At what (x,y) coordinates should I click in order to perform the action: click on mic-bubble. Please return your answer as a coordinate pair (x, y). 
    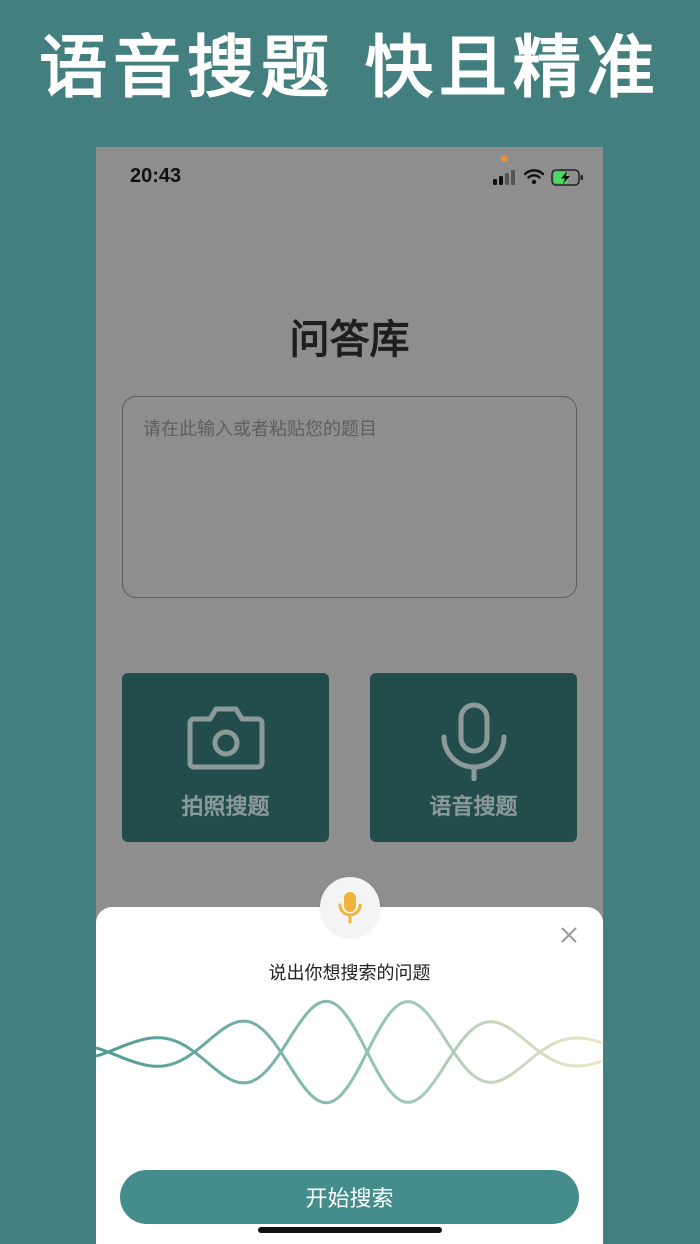
    Looking at the image, I should click on (350, 907).